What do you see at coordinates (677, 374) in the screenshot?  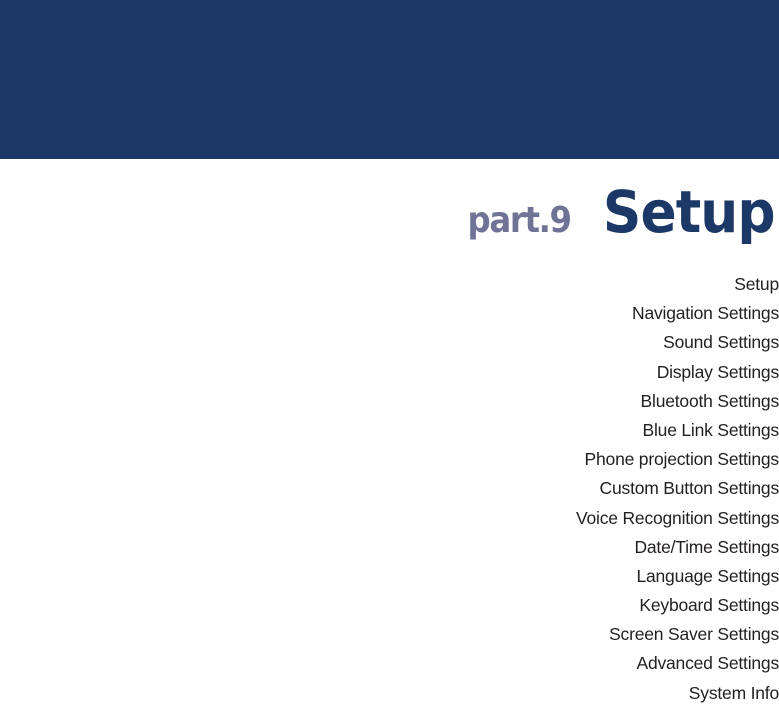 I see `toc-item-display-settings: Display Settings` at bounding box center [677, 374].